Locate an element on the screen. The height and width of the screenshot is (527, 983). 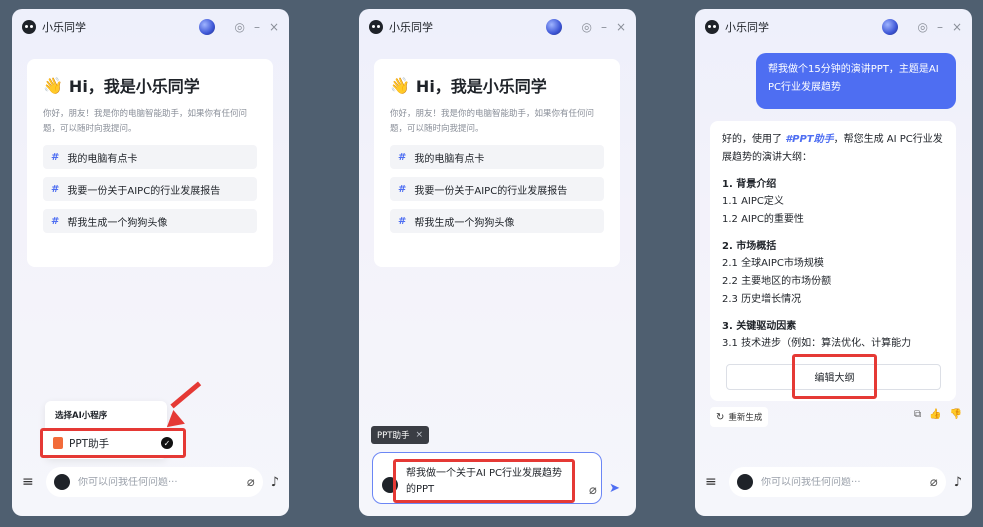
section-title: 3. 关键驱动因素 is located at coordinates (759, 326).